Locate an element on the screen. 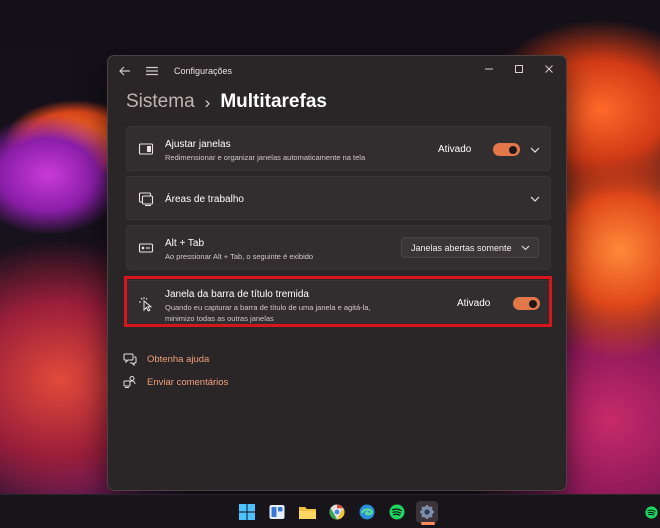 The height and width of the screenshot is (528, 660). minimize-button is located at coordinates (489, 69).